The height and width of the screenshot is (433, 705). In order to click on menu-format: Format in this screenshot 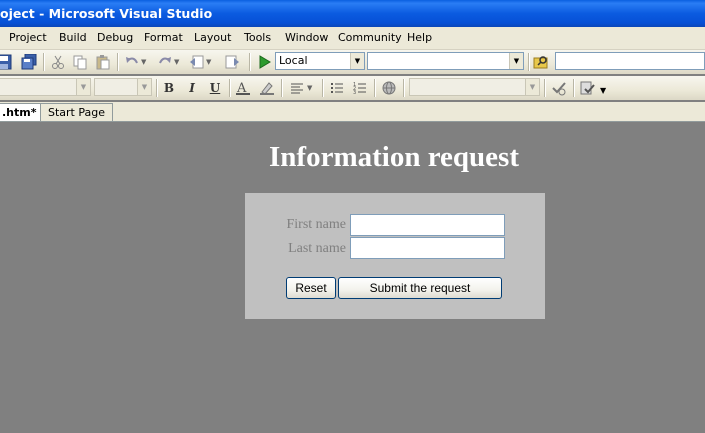, I will do `click(163, 38)`.